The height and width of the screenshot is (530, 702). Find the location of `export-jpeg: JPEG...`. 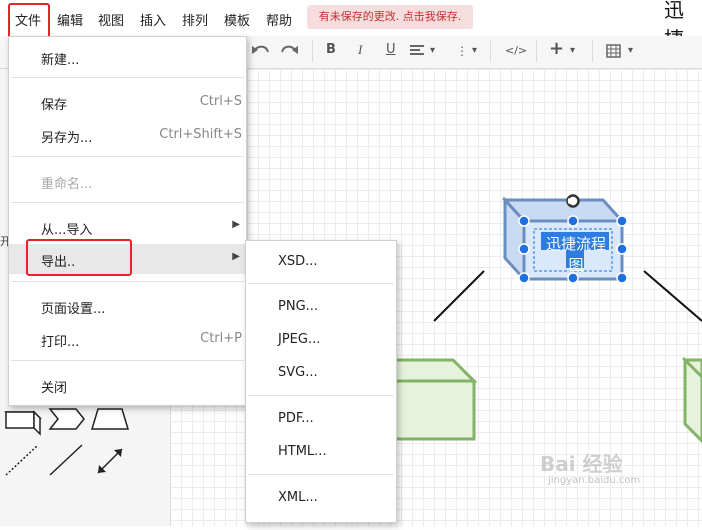

export-jpeg: JPEG... is located at coordinates (321, 341).